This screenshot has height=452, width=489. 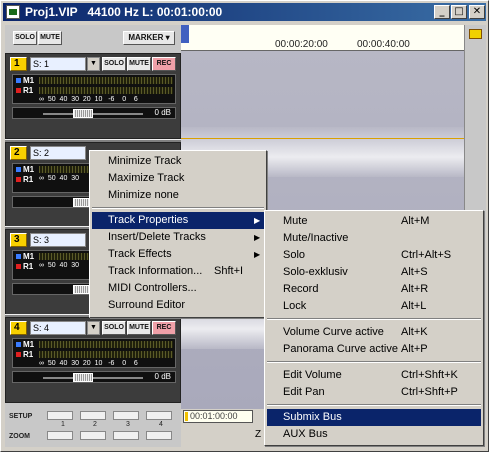 What do you see at coordinates (374, 221) in the screenshot?
I see `menu-item-mute: Mute Alt+M` at bounding box center [374, 221].